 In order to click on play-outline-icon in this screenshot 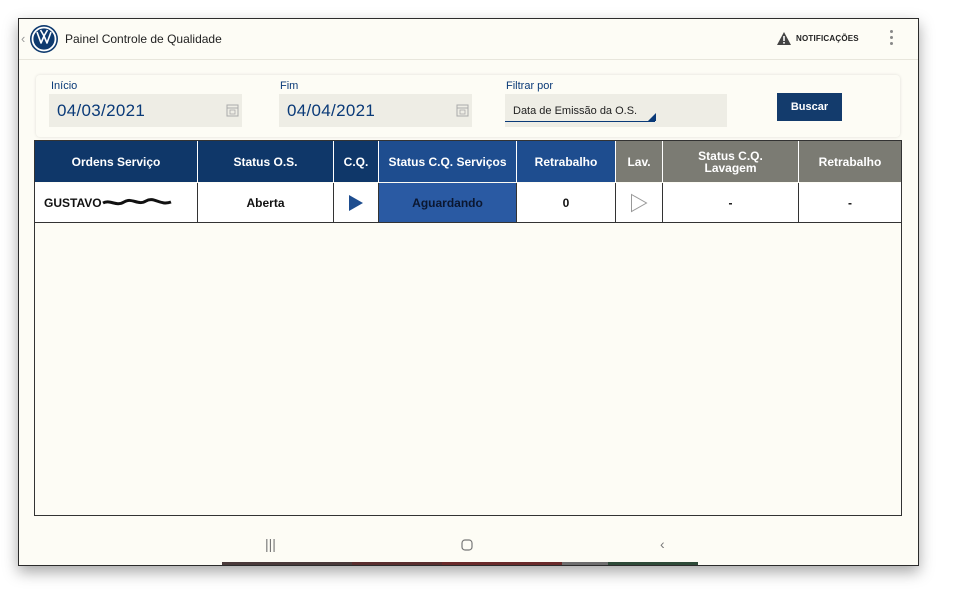, I will do `click(639, 203)`.